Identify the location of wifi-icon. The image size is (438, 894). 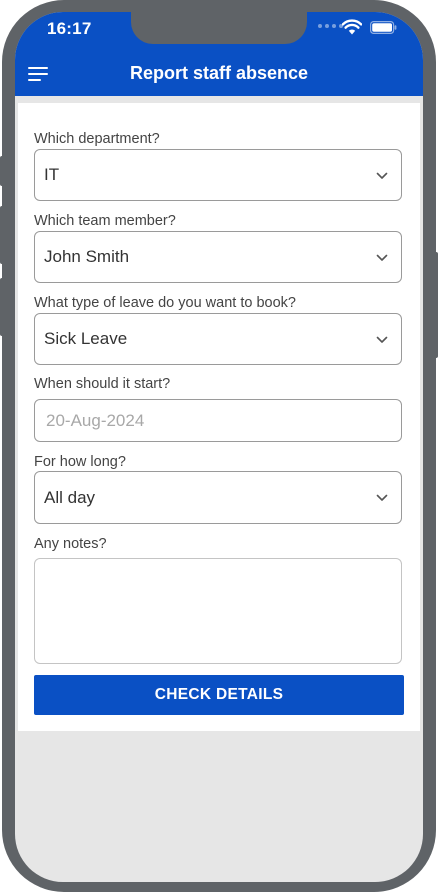
(352, 27).